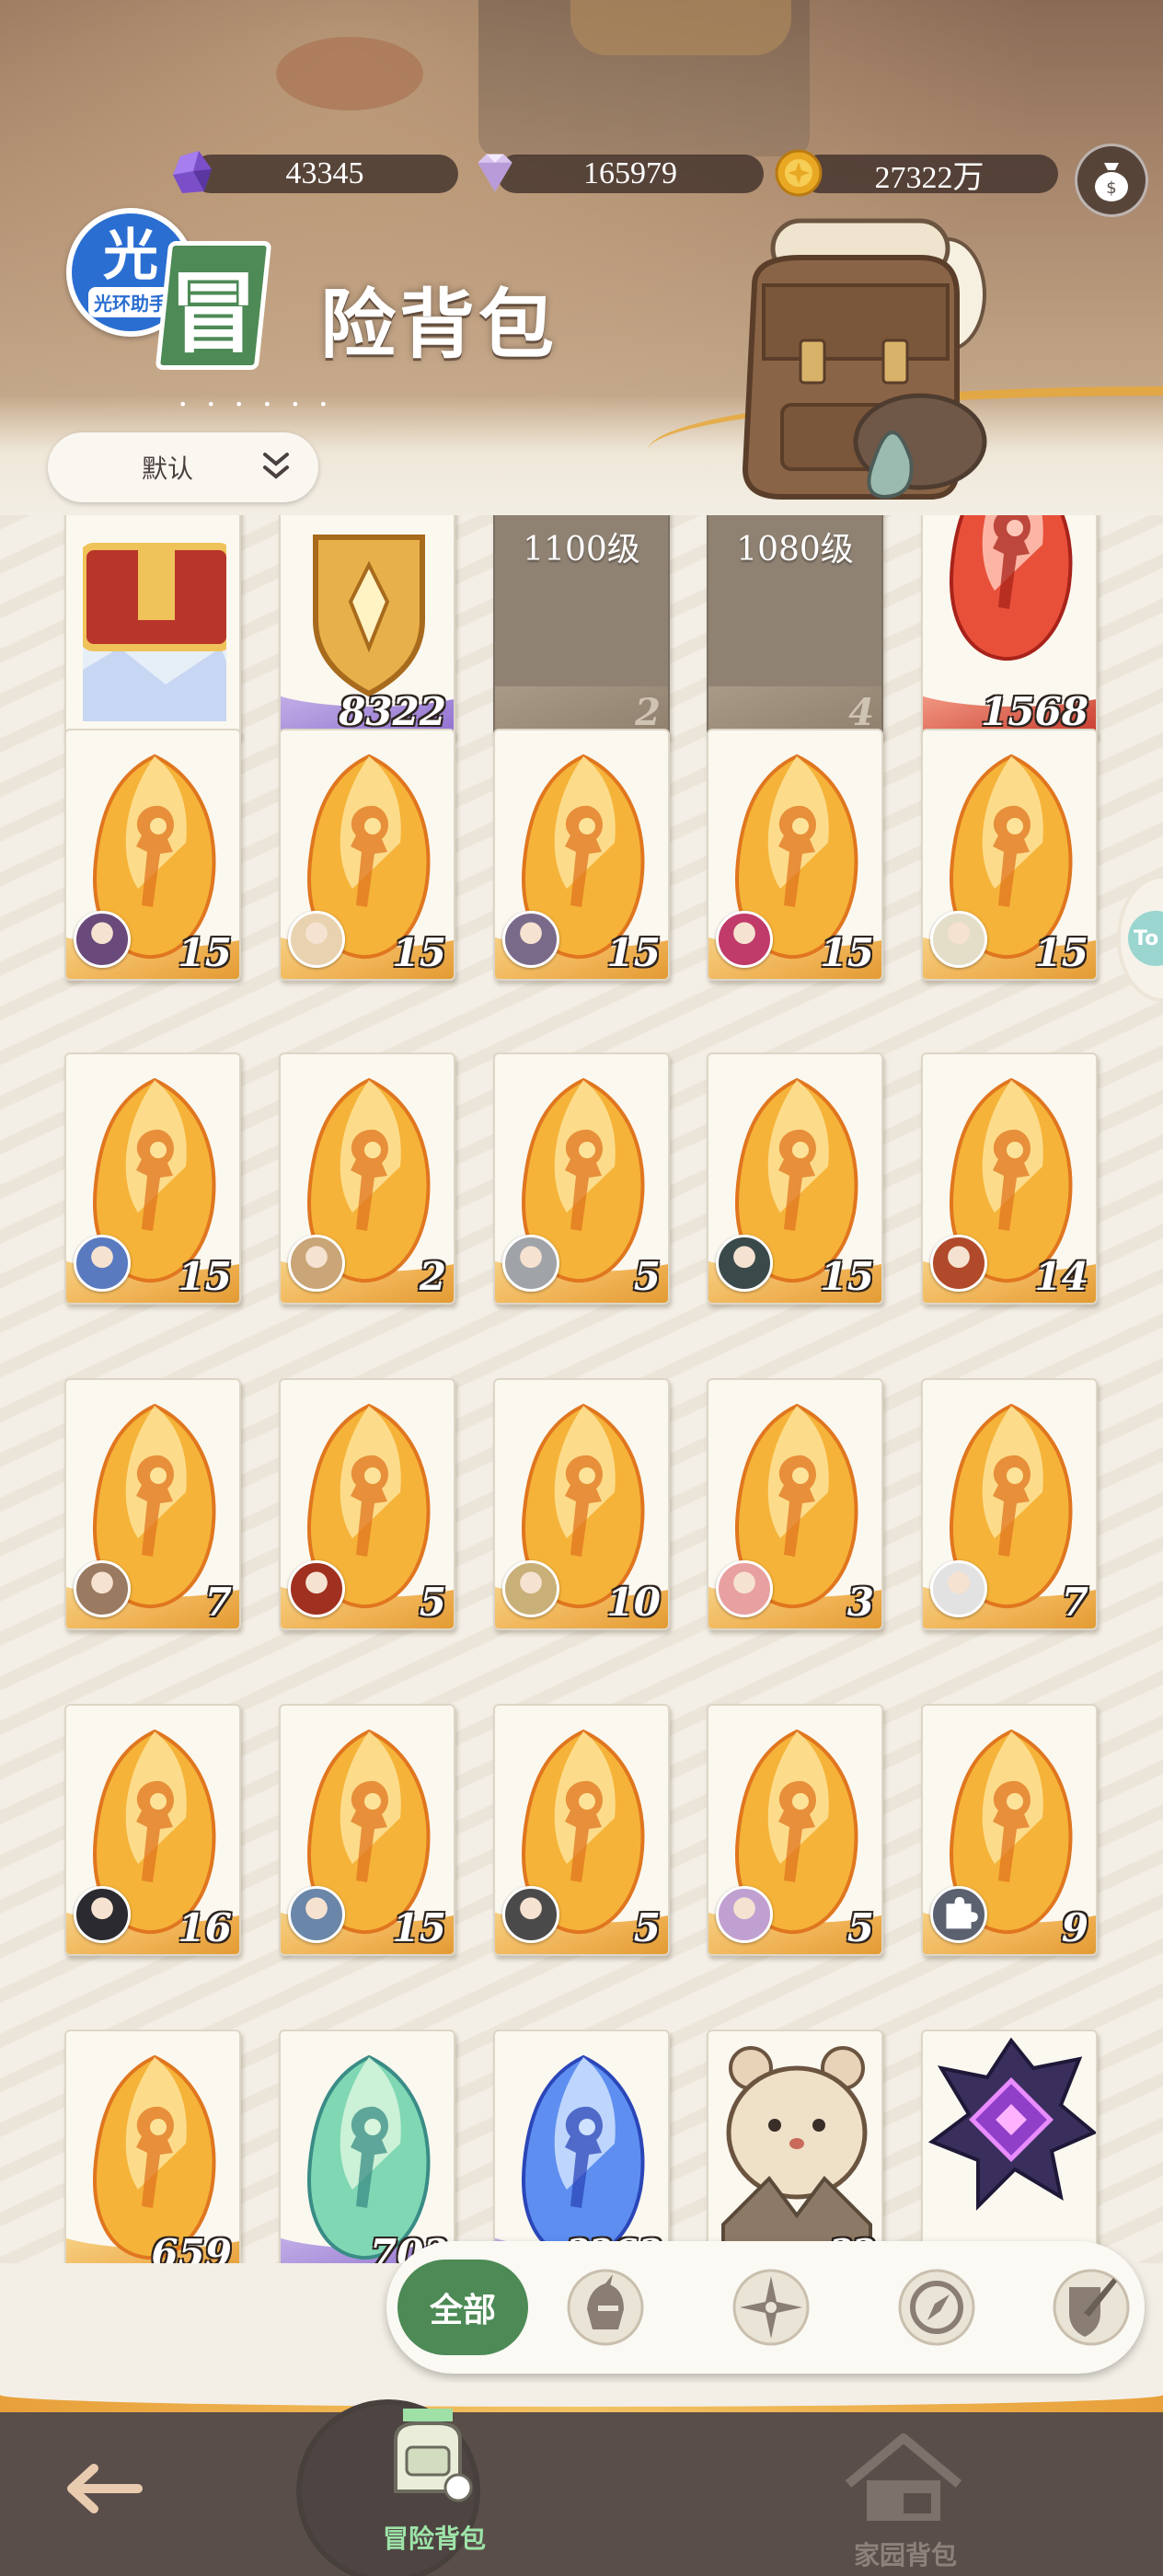 The image size is (1163, 2576). I want to click on item-count: 9, so click(1075, 1928).